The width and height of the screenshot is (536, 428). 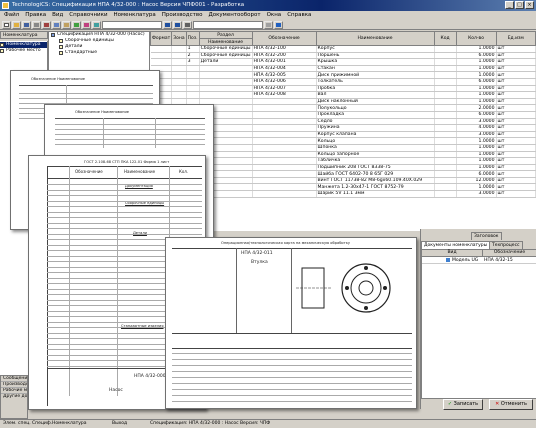 What do you see at coordinates (456, 245) in the screenshot?
I see `tab-nomenclature-docs: Документы номенклатуры` at bounding box center [456, 245].